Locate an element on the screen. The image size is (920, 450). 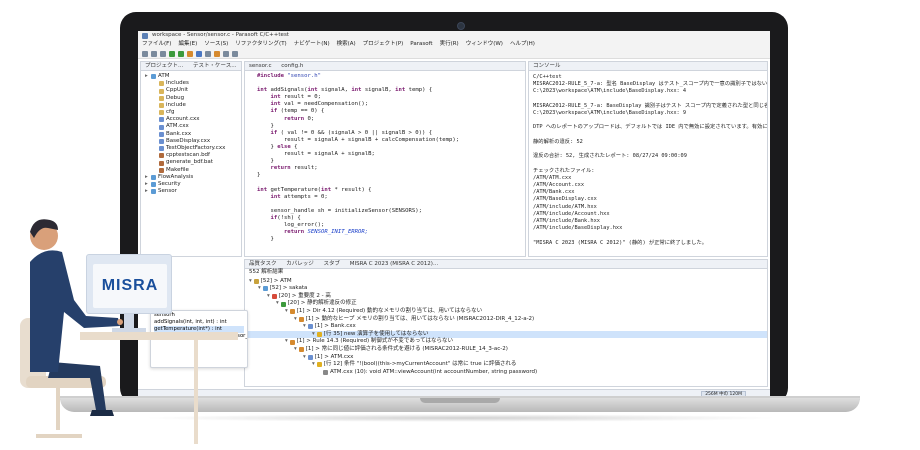
console-tabs: コンソール is located at coordinates (648, 66).